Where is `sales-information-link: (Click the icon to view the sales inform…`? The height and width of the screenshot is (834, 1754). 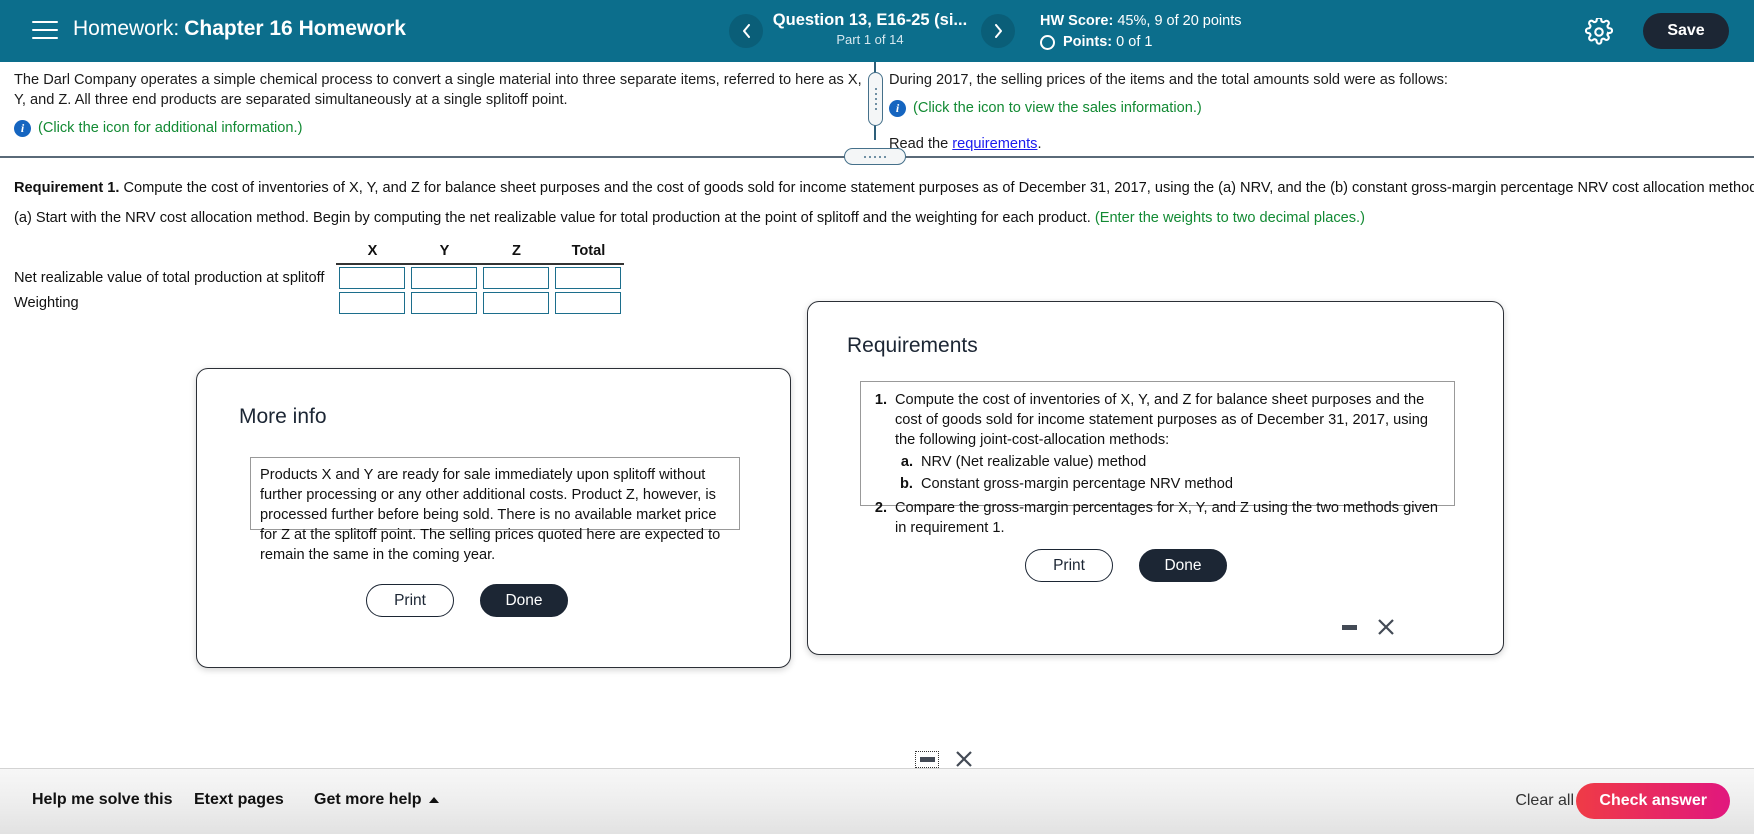
sales-information-link: (Click the icon to view the sales inform… is located at coordinates (1057, 108).